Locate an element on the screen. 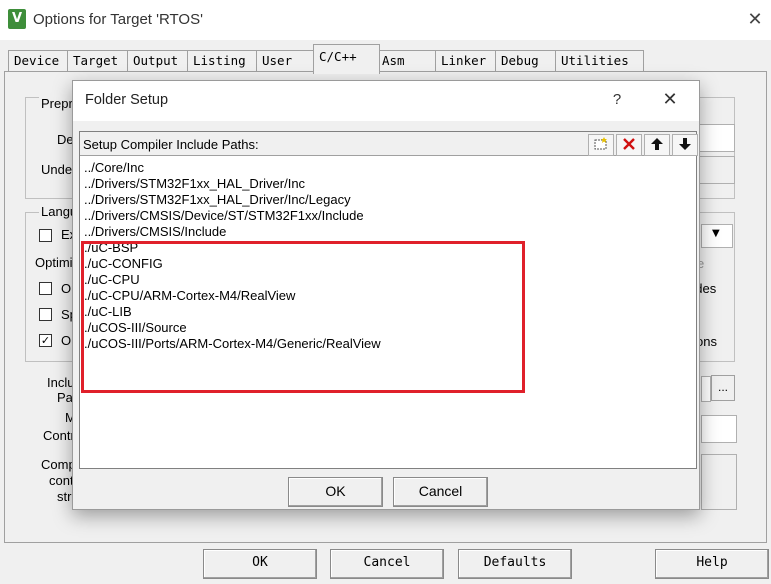 This screenshot has height=584, width=771. misc-controls-input is located at coordinates (719, 429).